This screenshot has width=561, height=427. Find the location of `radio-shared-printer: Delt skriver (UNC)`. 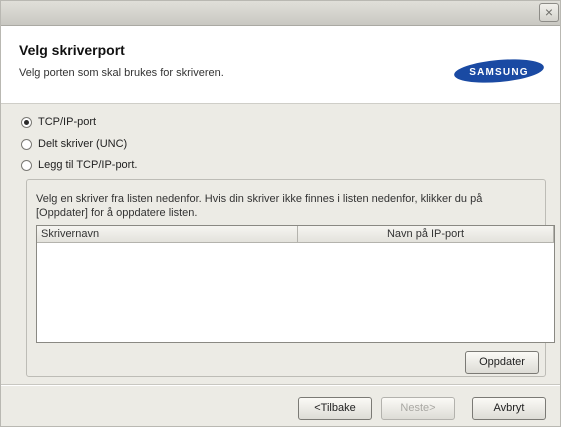

radio-shared-printer: Delt skriver (UNC) is located at coordinates (74, 144).